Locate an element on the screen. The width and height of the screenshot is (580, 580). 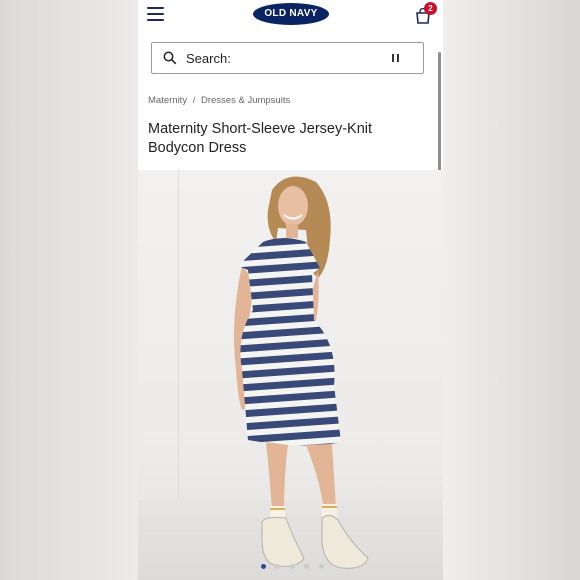
breadcrumb: Maternity / Dresses & Jumpsuits is located at coordinates (219, 100).